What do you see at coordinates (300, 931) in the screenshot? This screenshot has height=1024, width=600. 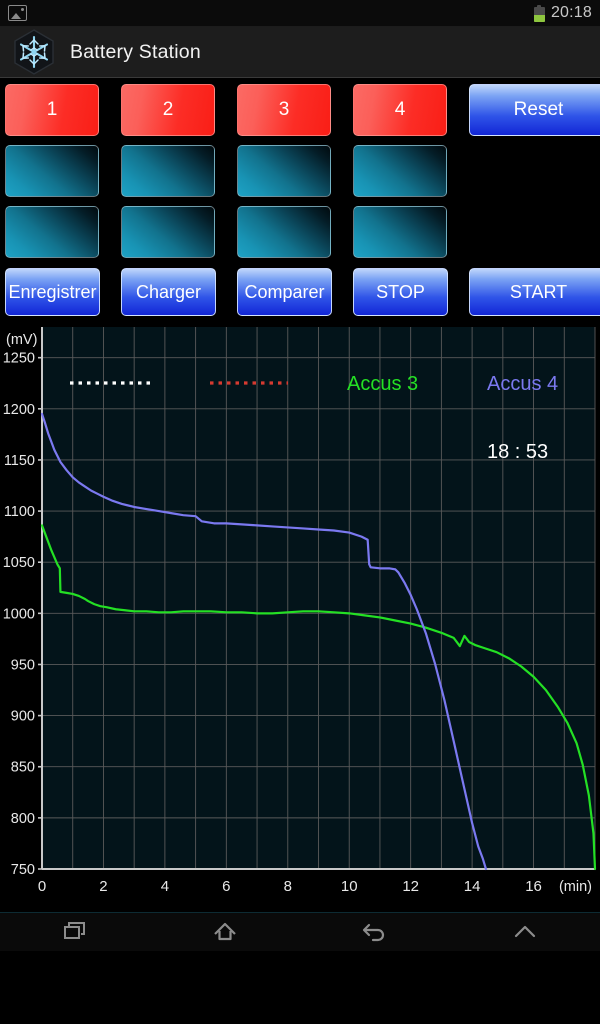 I see `android-navigation-bar` at bounding box center [300, 931].